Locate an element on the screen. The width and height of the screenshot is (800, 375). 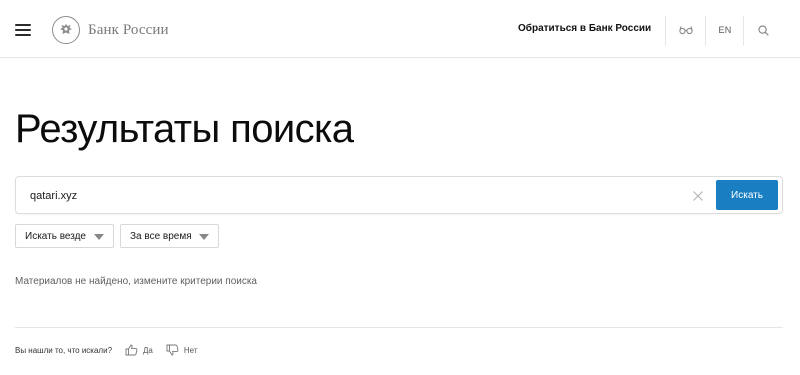
period-filter-dropdown: За все время is located at coordinates (169, 236).